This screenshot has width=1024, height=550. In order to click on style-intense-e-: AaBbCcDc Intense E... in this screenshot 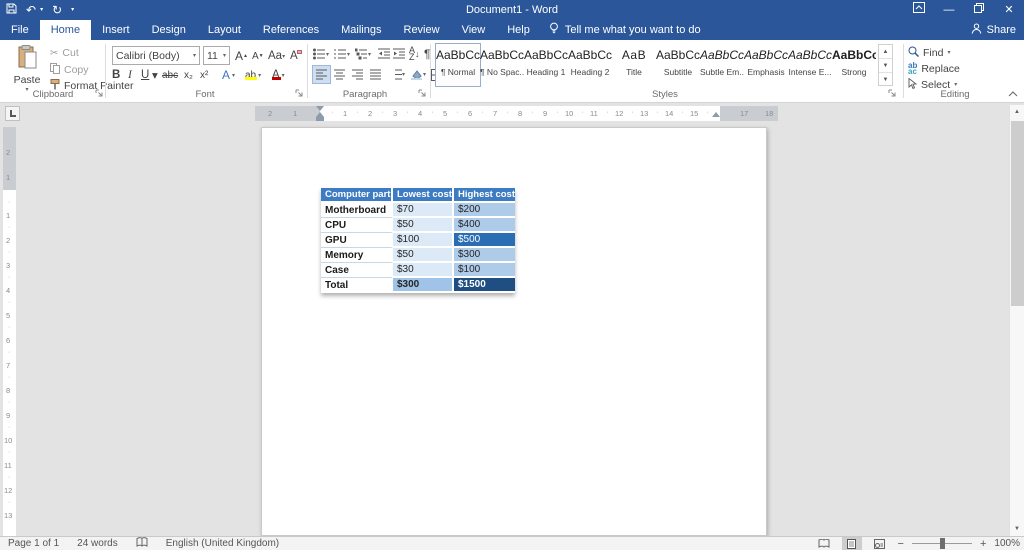, I will do `click(810, 65)`.